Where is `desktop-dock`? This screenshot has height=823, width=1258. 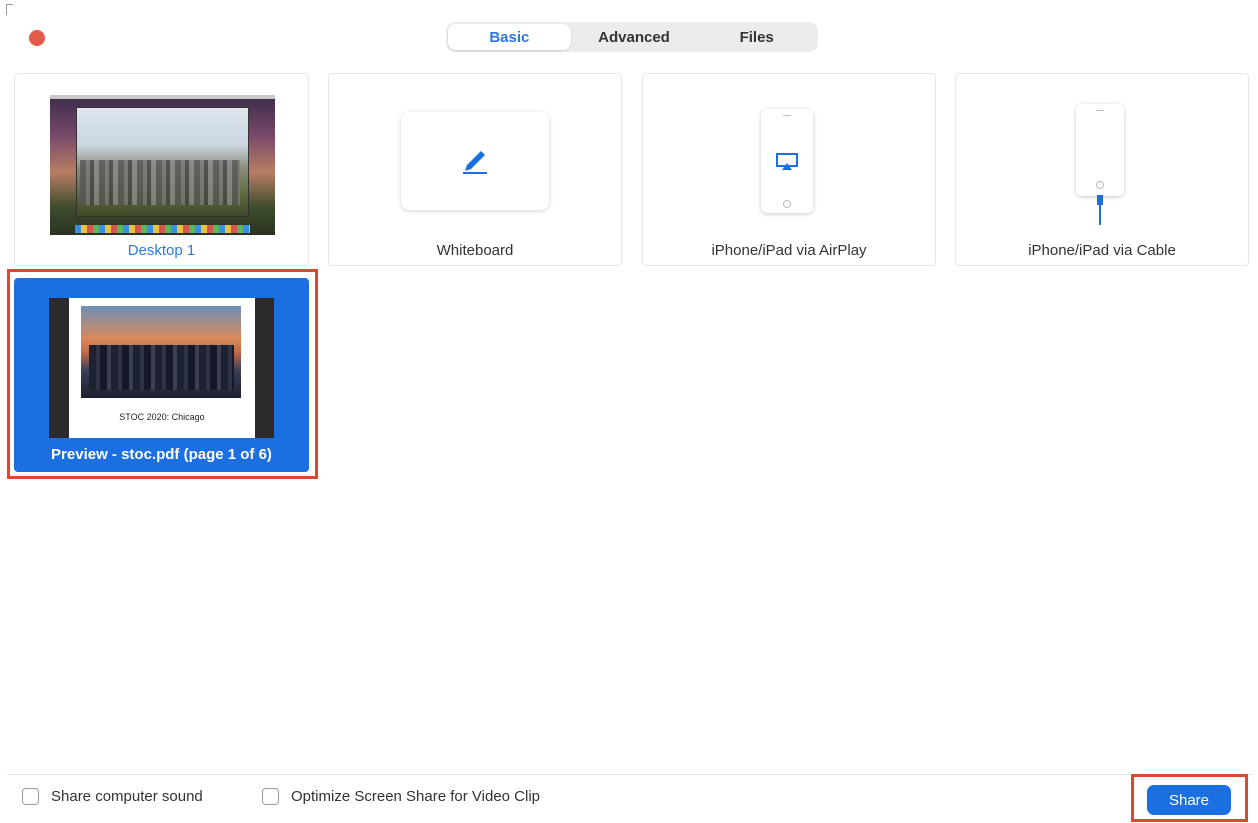
desktop-dock is located at coordinates (162, 229).